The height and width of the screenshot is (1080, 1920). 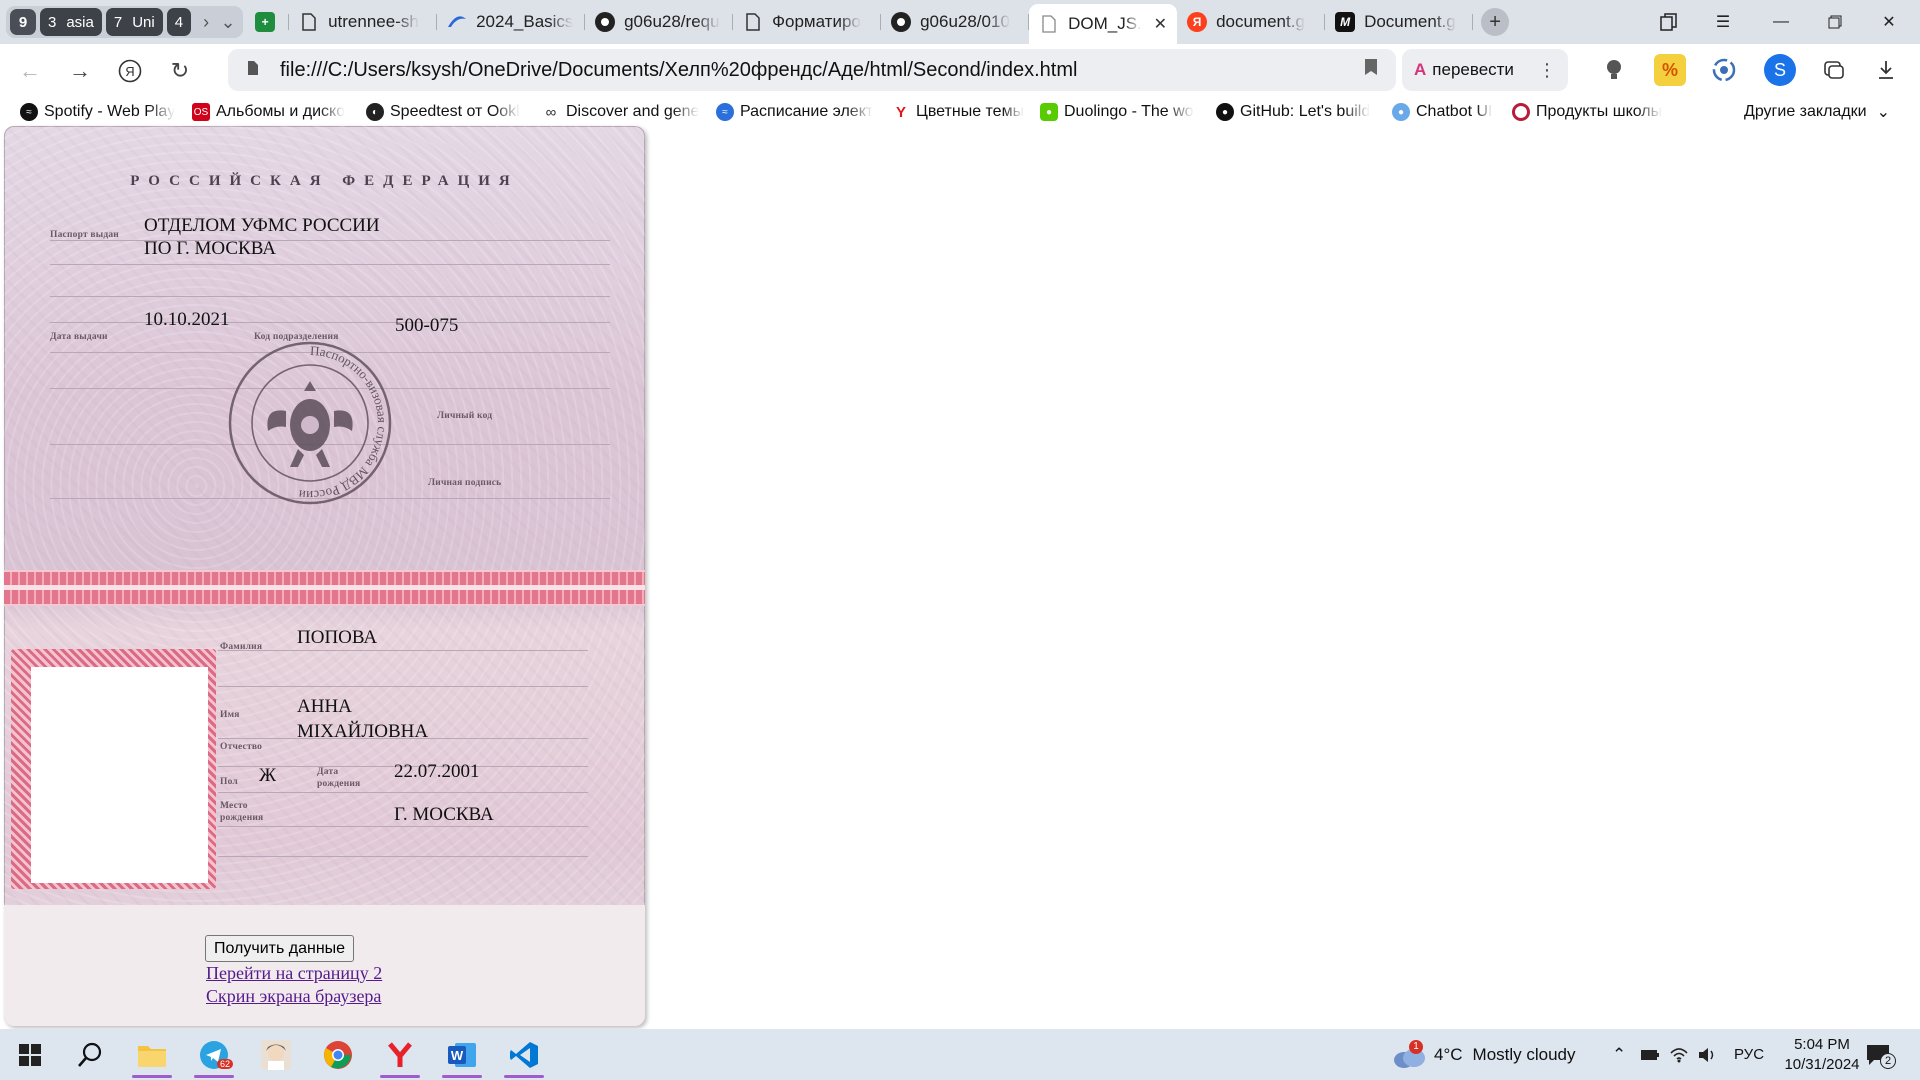 I want to click on language-indicator: РУС, so click(x=1749, y=1054).